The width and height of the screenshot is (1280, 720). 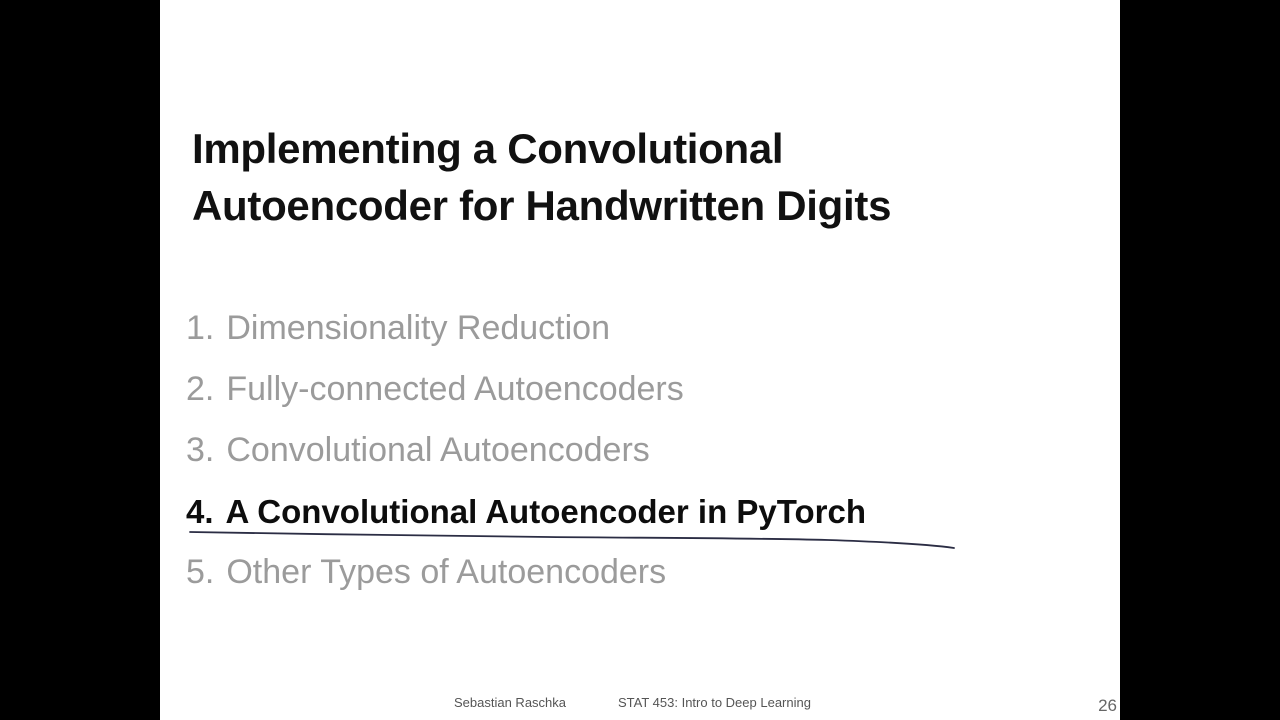 I want to click on slide-title-line-1: Implementing a Convolutional, so click(x=488, y=148).